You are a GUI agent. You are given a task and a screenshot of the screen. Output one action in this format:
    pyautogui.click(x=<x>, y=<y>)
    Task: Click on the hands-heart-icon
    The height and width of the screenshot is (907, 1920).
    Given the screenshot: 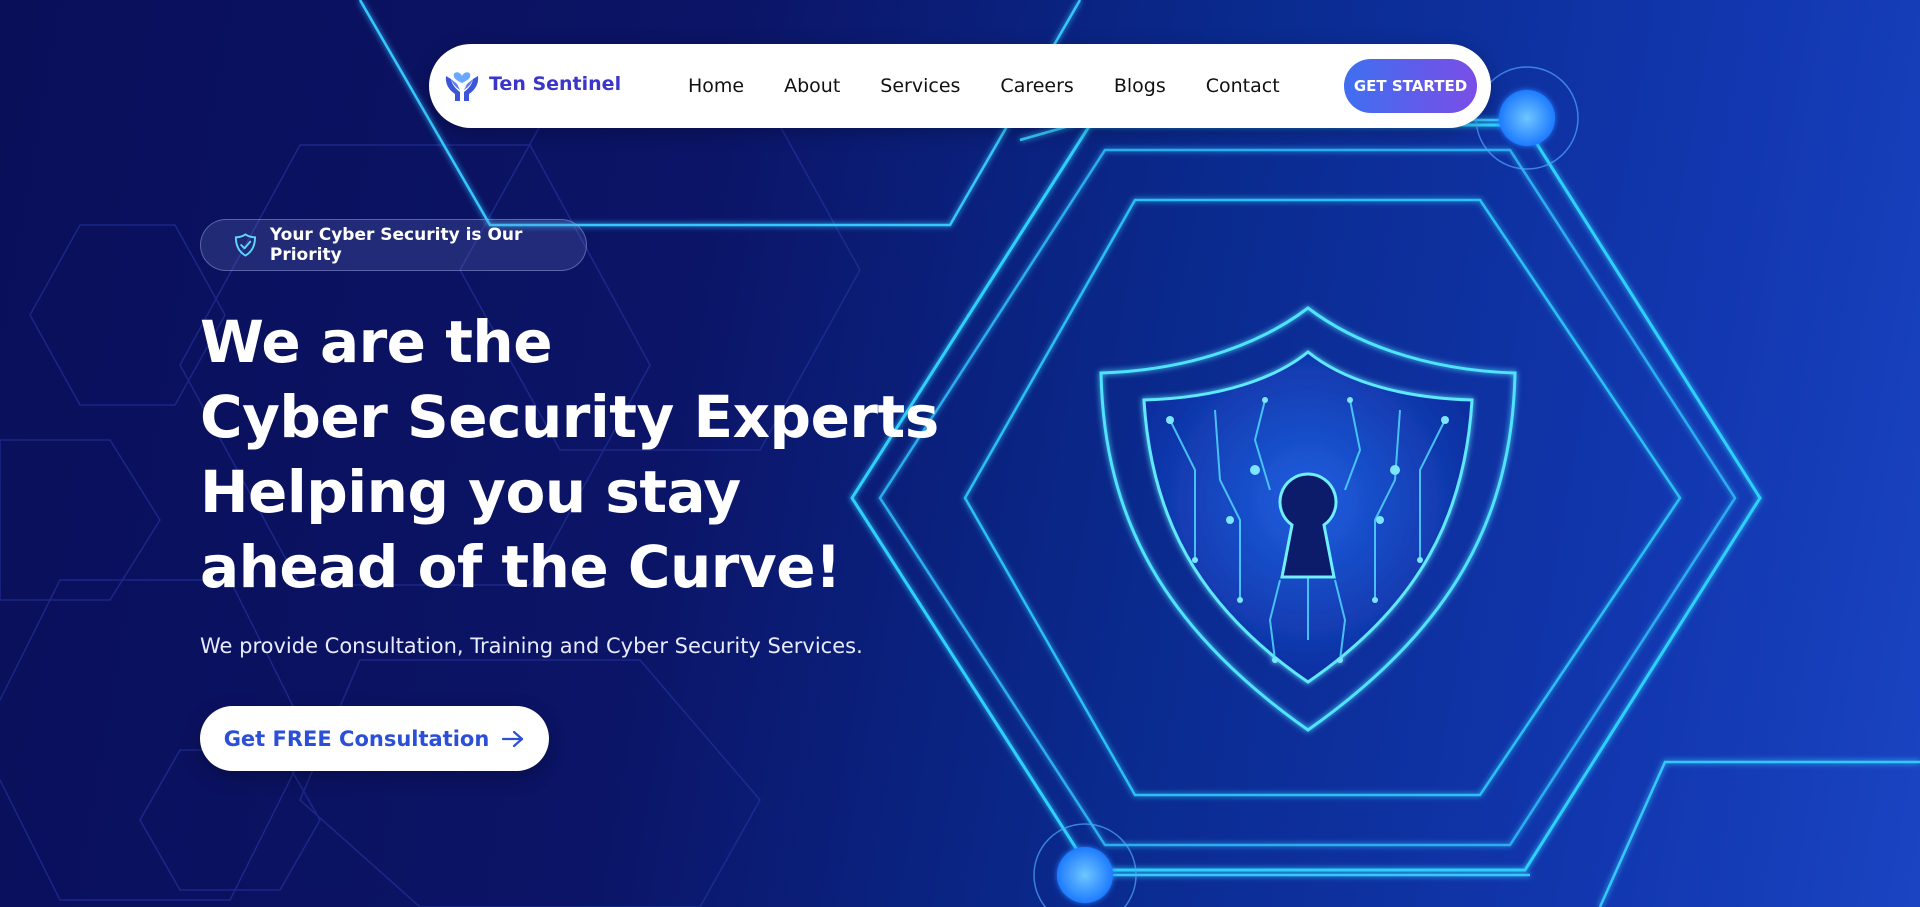 What is the action you would take?
    pyautogui.click(x=462, y=86)
    